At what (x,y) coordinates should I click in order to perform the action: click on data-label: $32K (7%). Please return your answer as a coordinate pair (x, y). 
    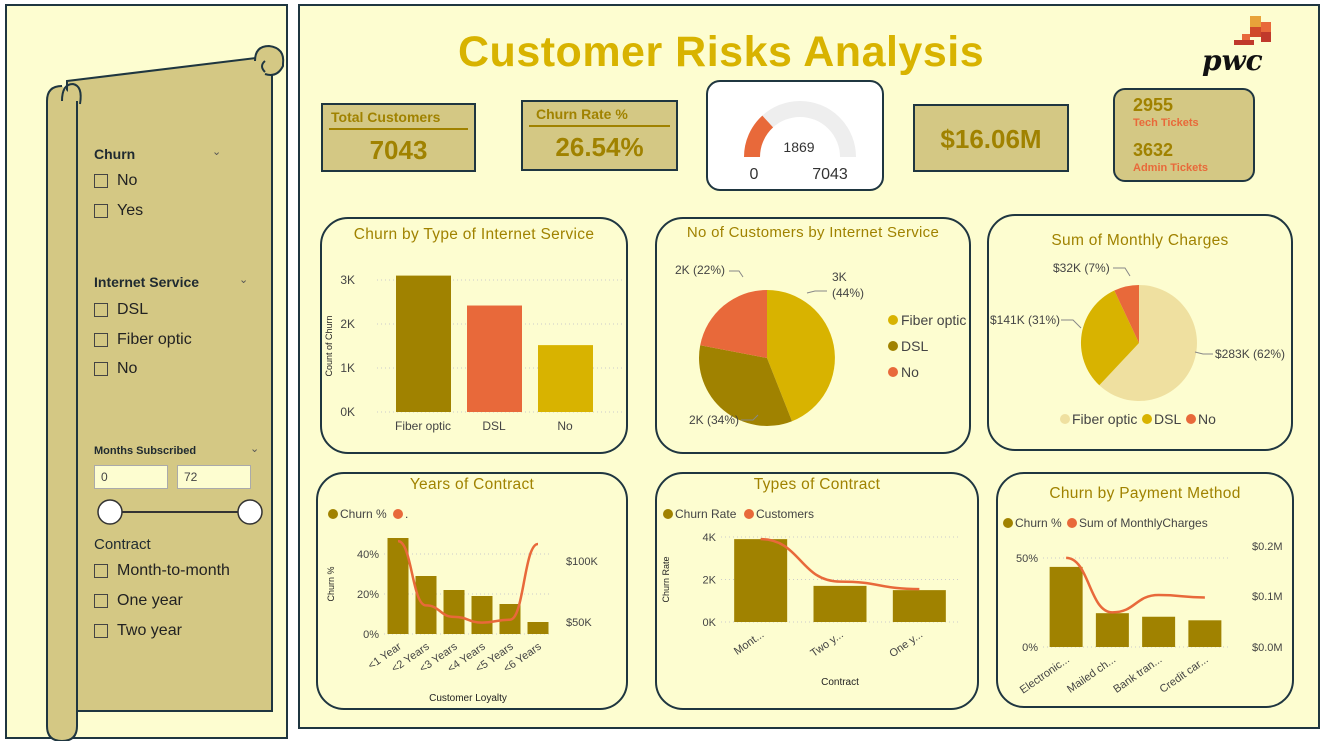
    Looking at the image, I should click on (1081, 268).